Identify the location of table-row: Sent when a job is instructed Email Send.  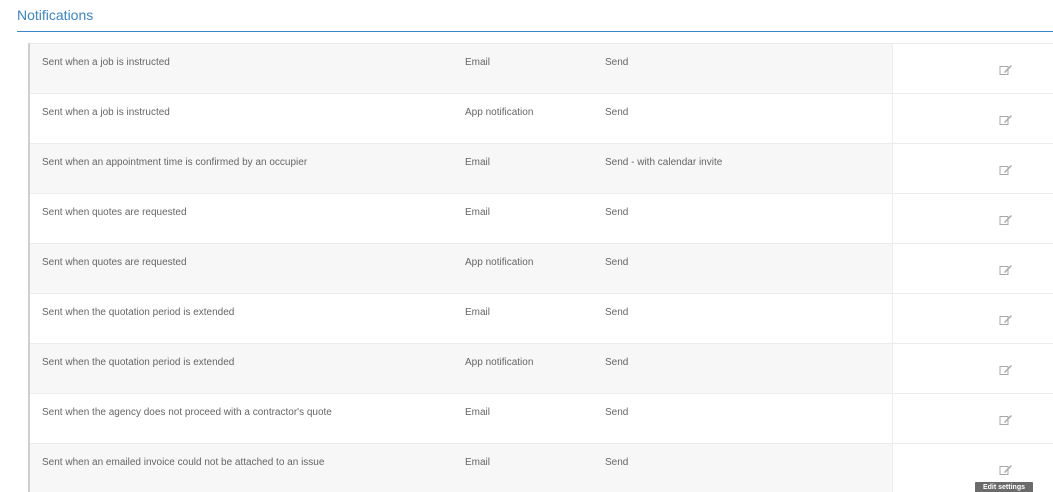
(541, 68).